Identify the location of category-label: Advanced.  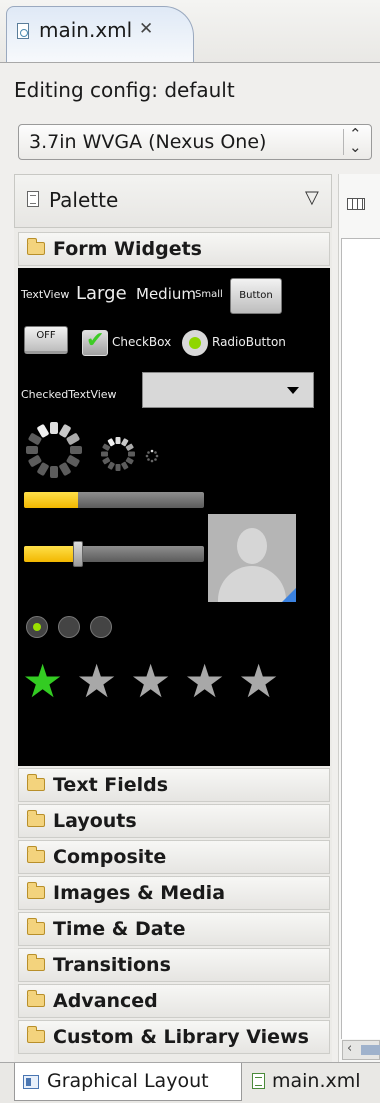
(105, 1001).